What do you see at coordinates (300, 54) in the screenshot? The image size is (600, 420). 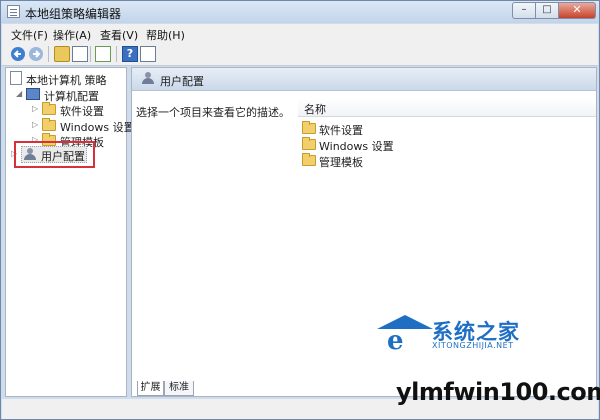 I see `toolbar: ?` at bounding box center [300, 54].